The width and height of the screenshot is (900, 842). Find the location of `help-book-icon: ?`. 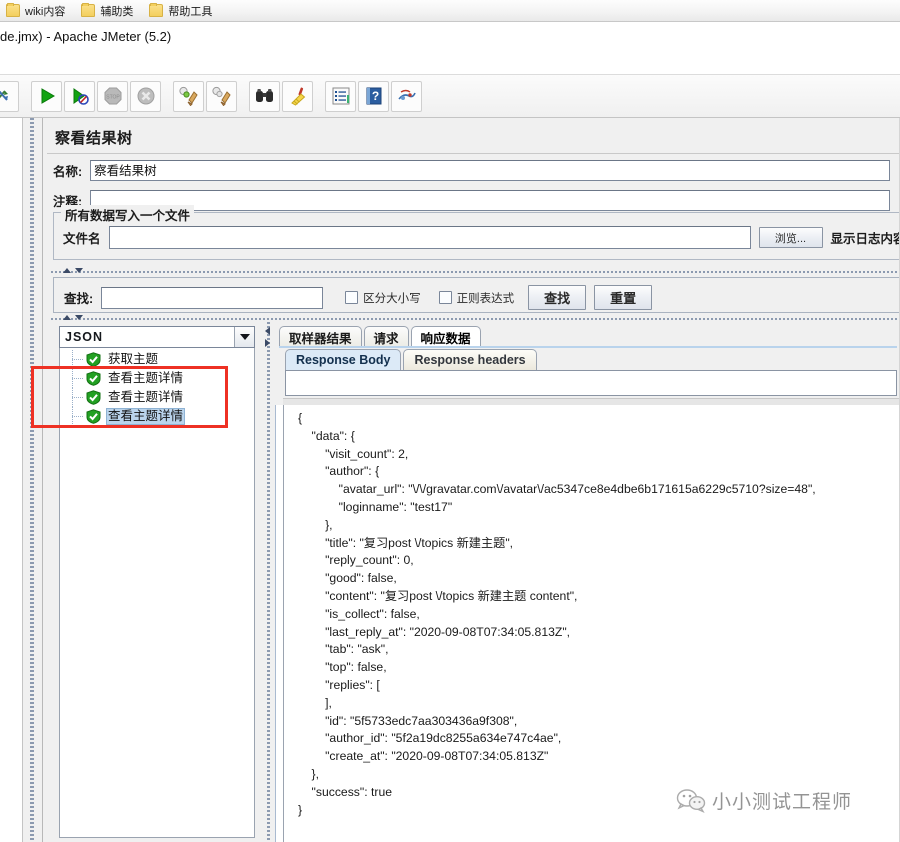

help-book-icon: ? is located at coordinates (373, 96).